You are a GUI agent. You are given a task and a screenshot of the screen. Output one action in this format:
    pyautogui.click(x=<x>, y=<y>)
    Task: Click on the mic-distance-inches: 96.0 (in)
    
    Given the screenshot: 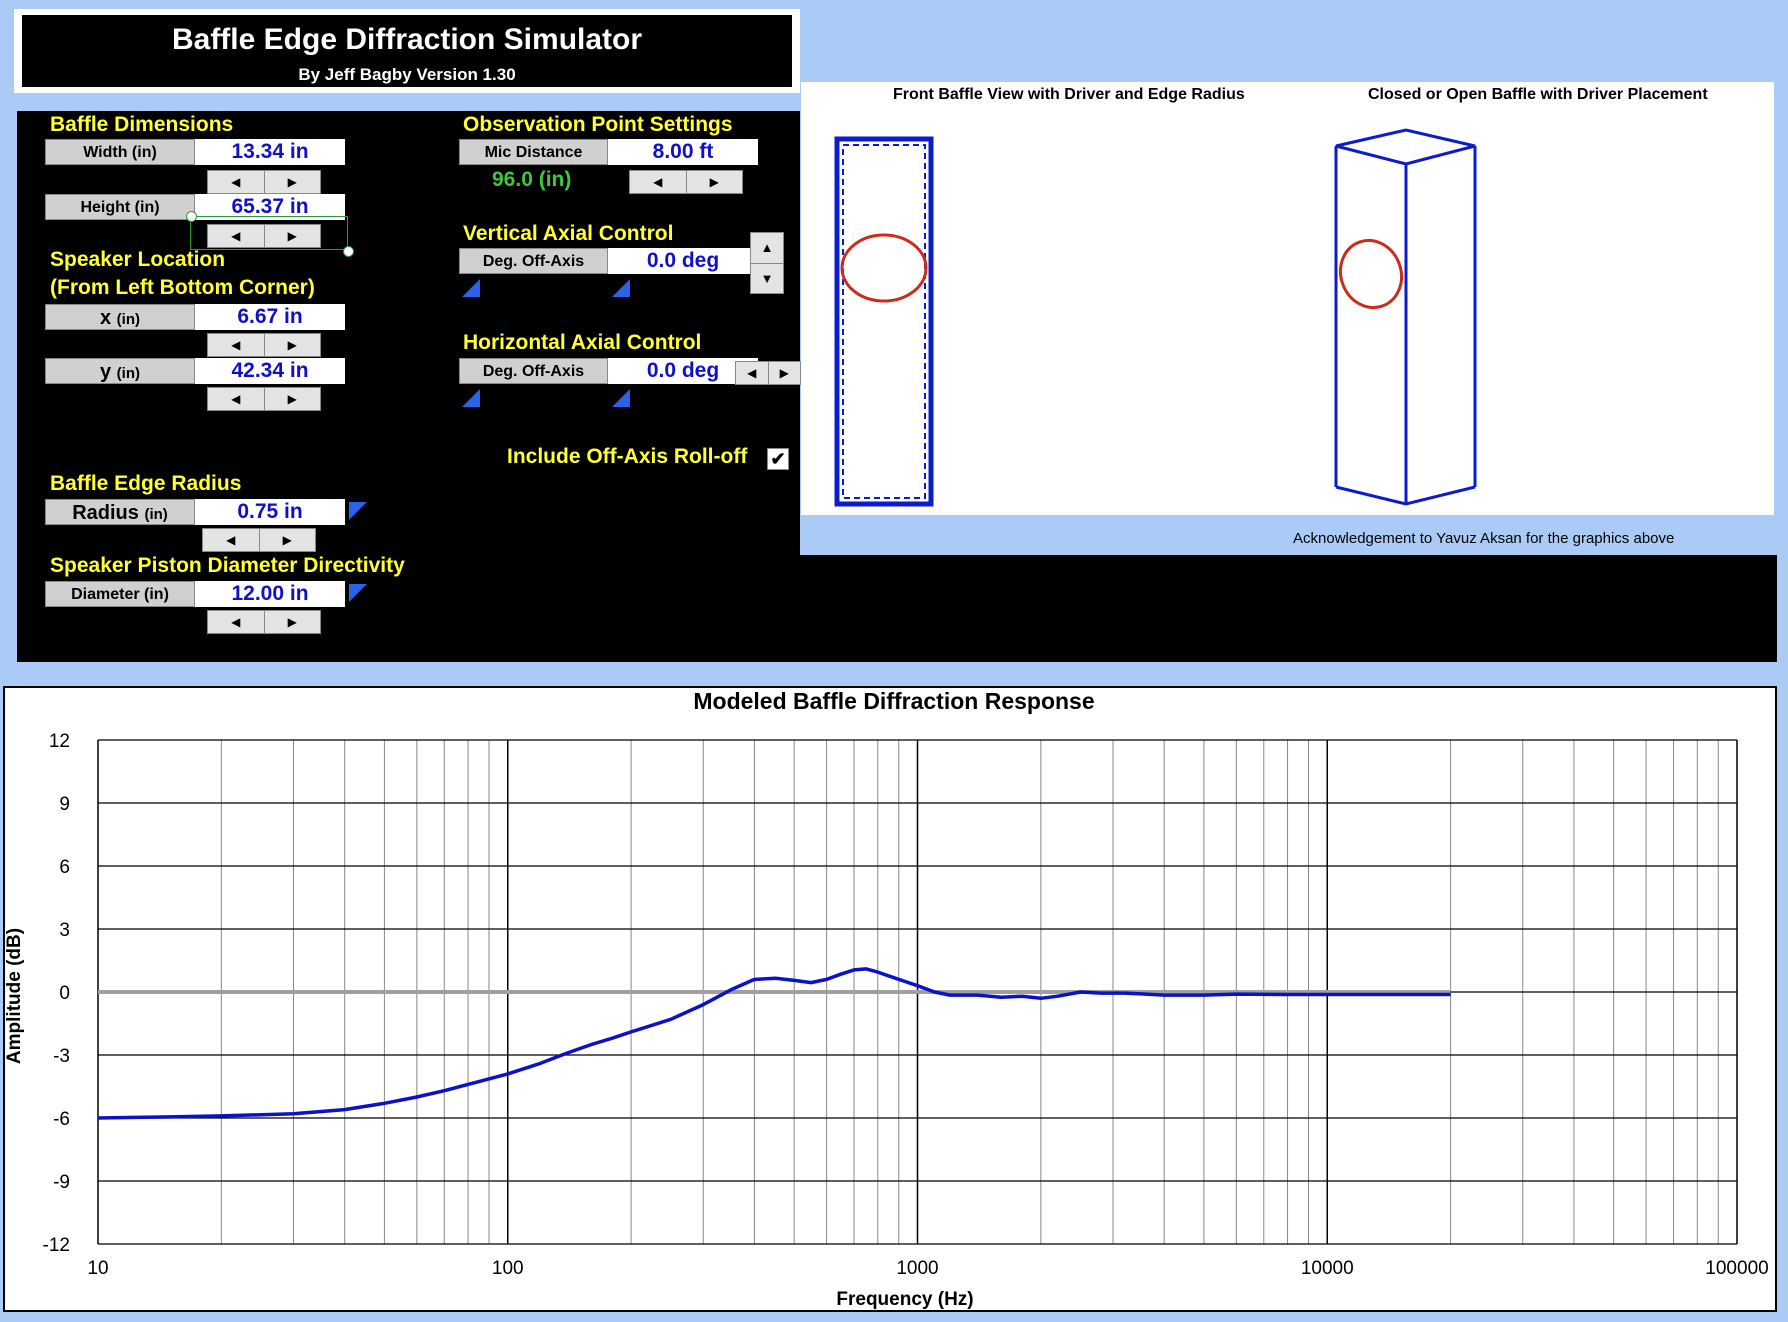 What is the action you would take?
    pyautogui.click(x=532, y=179)
    